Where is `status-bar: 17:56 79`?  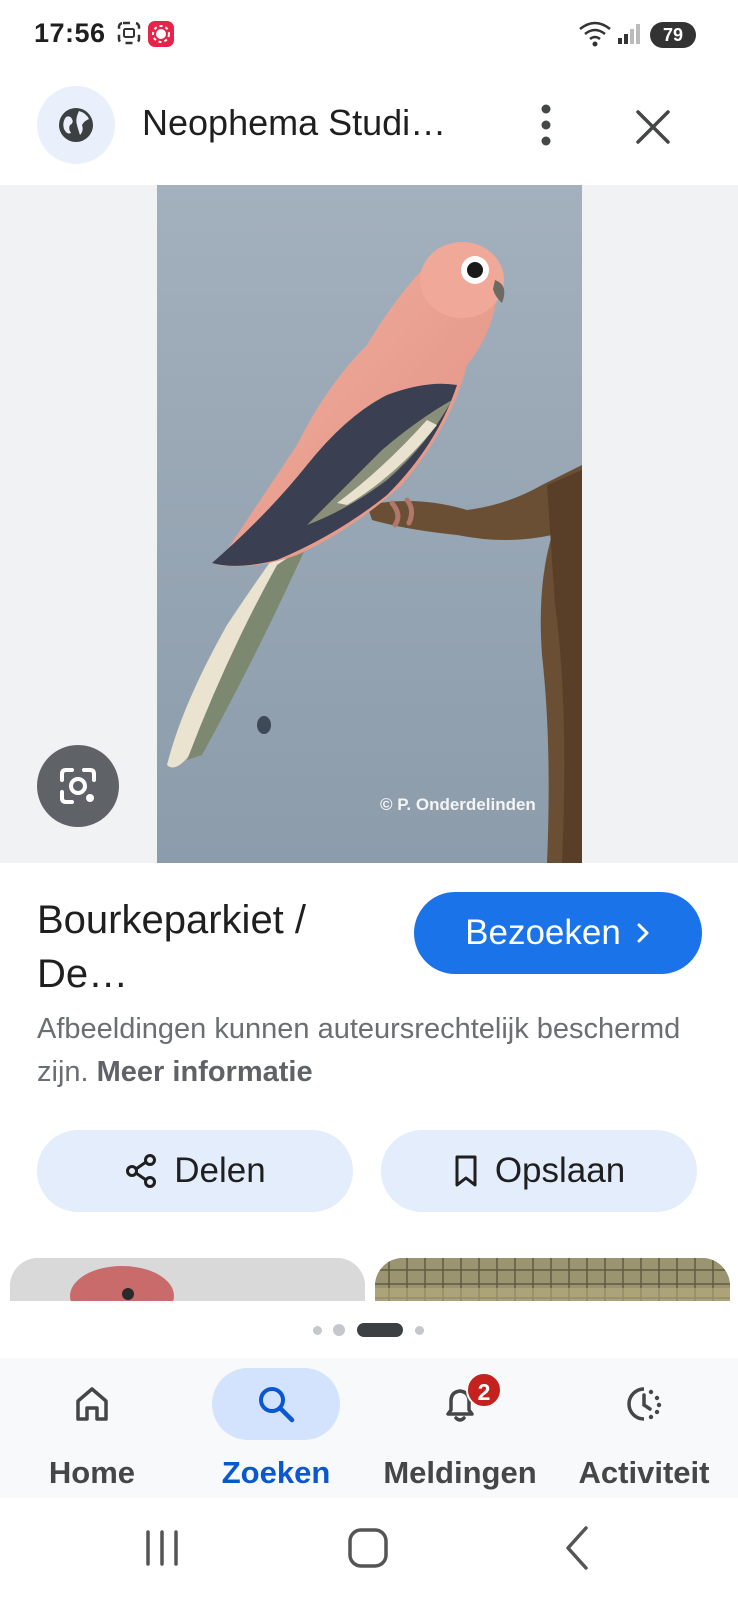 status-bar: 17:56 79 is located at coordinates (369, 35).